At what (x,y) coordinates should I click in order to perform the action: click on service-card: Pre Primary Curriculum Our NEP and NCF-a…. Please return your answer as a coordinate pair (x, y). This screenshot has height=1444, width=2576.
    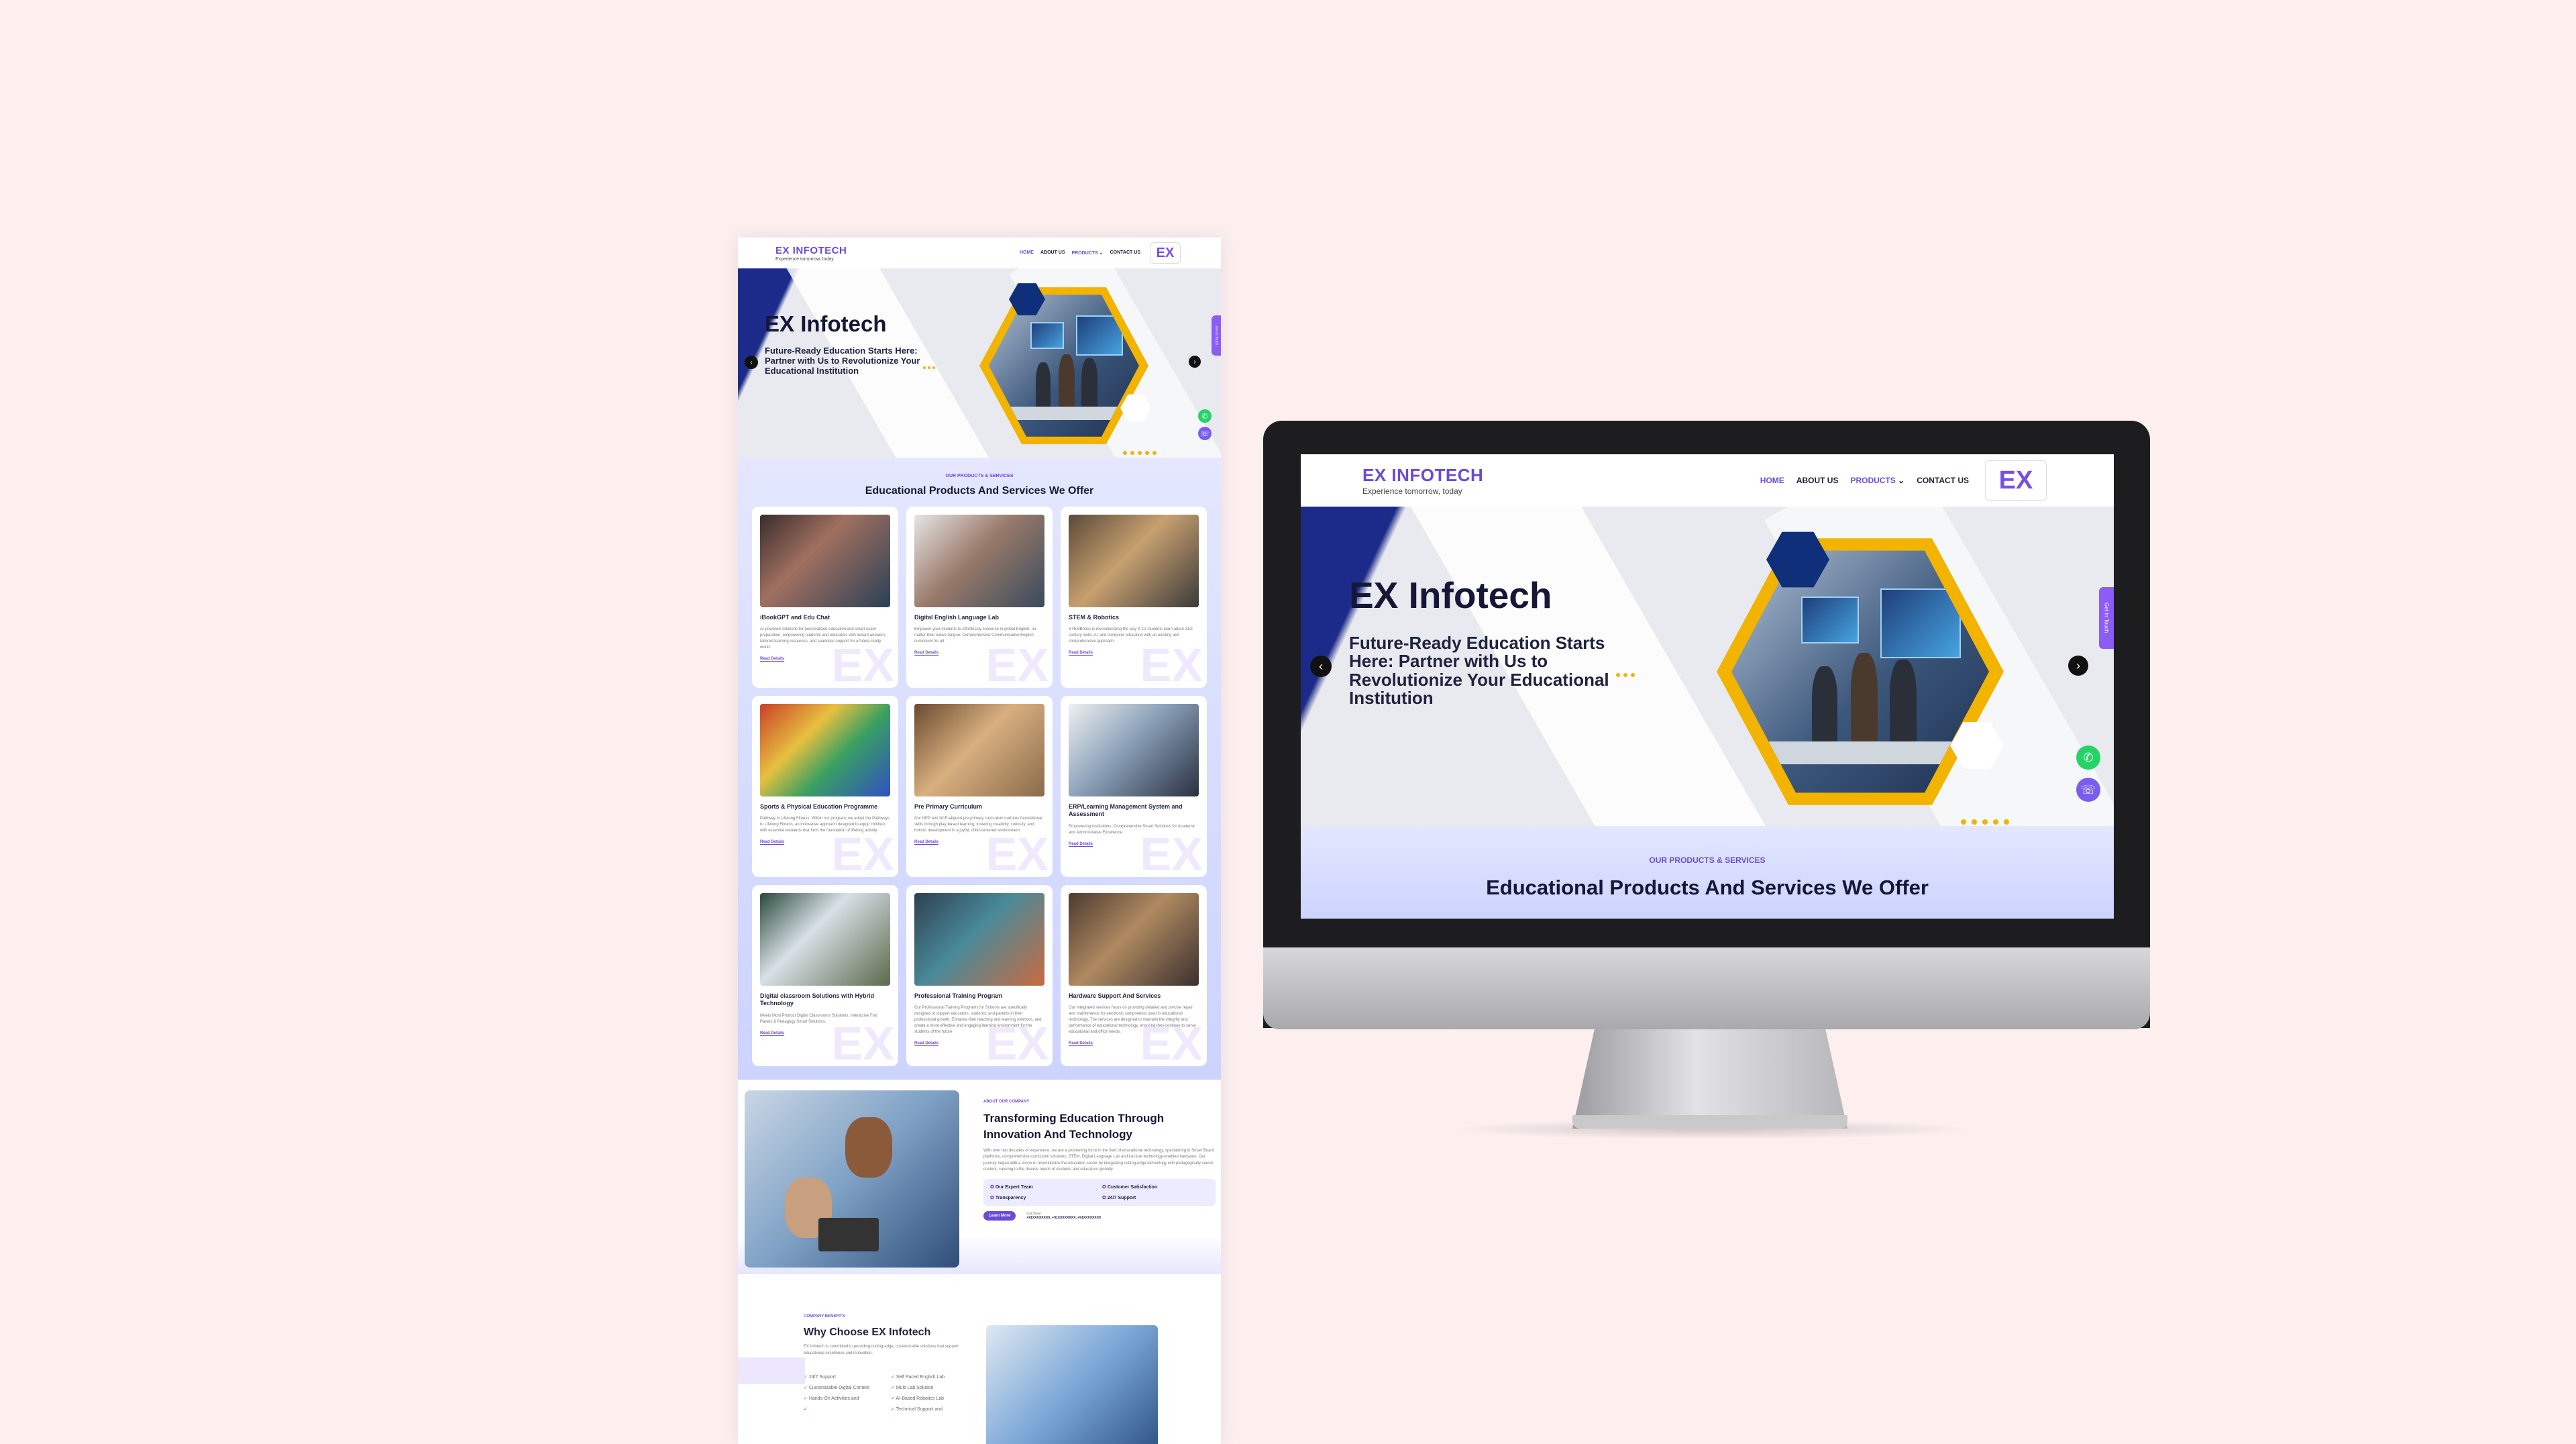
    Looking at the image, I should click on (979, 786).